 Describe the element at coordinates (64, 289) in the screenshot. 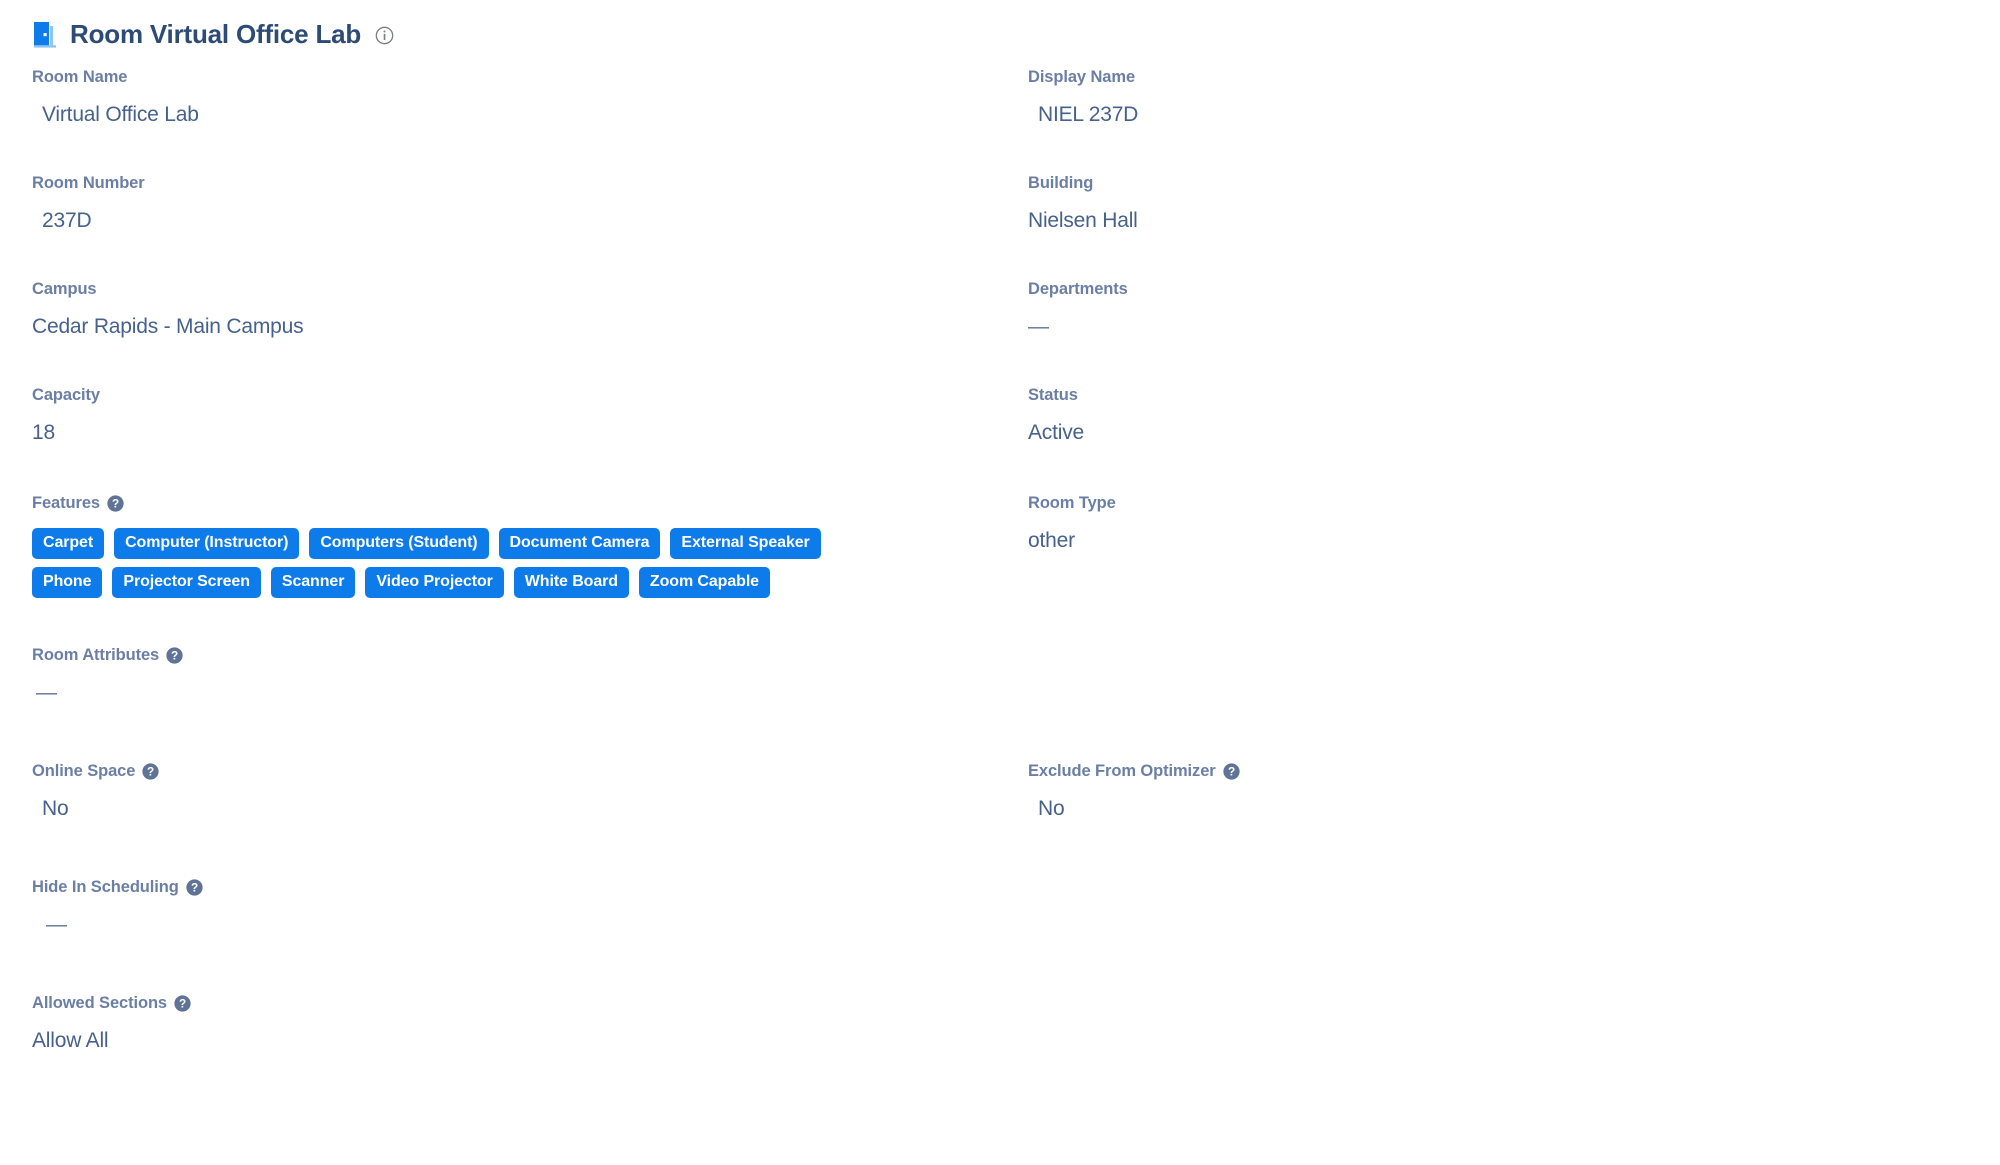

I see `label-text: Campus` at that location.